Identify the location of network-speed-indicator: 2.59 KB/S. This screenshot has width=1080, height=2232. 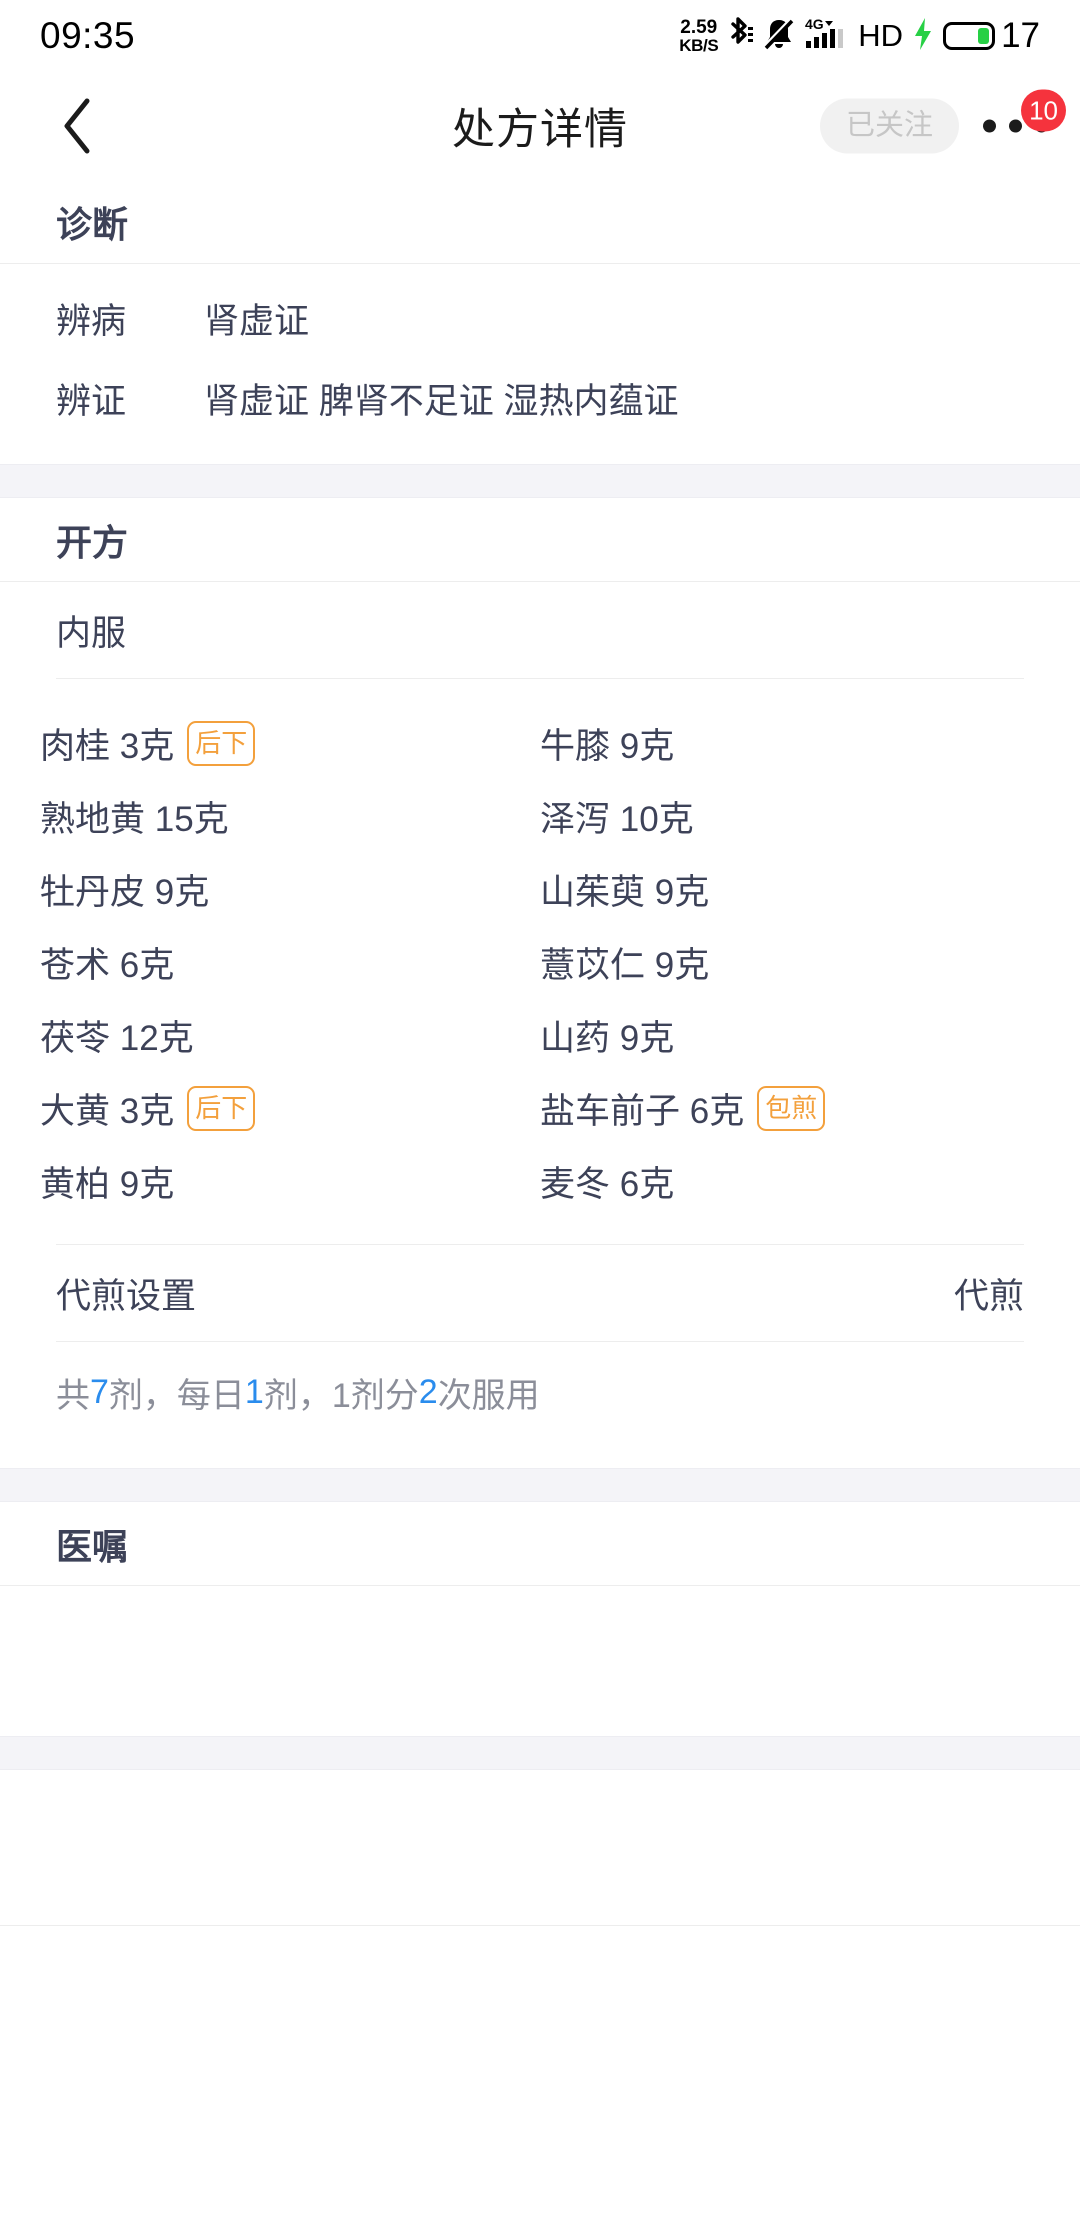
(698, 36).